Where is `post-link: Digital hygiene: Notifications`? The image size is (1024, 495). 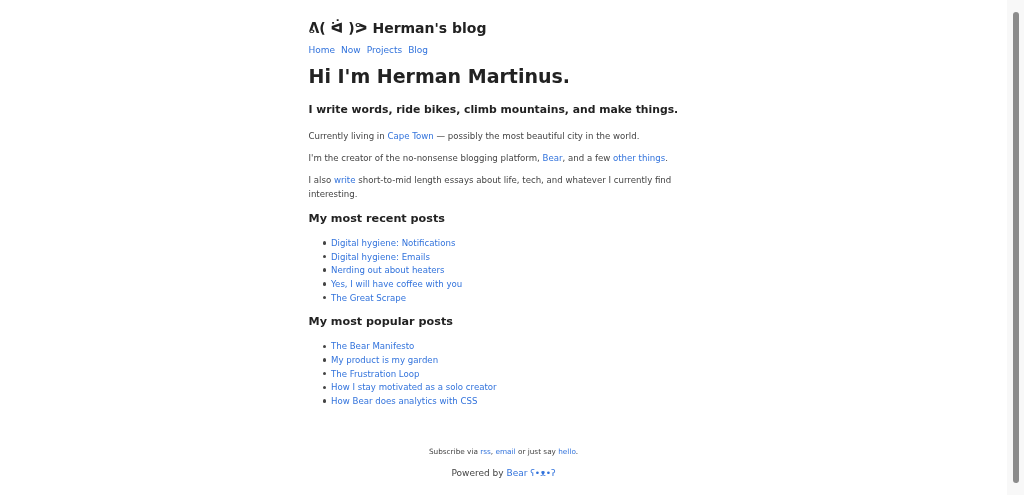 post-link: Digital hygiene: Notifications is located at coordinates (393, 242).